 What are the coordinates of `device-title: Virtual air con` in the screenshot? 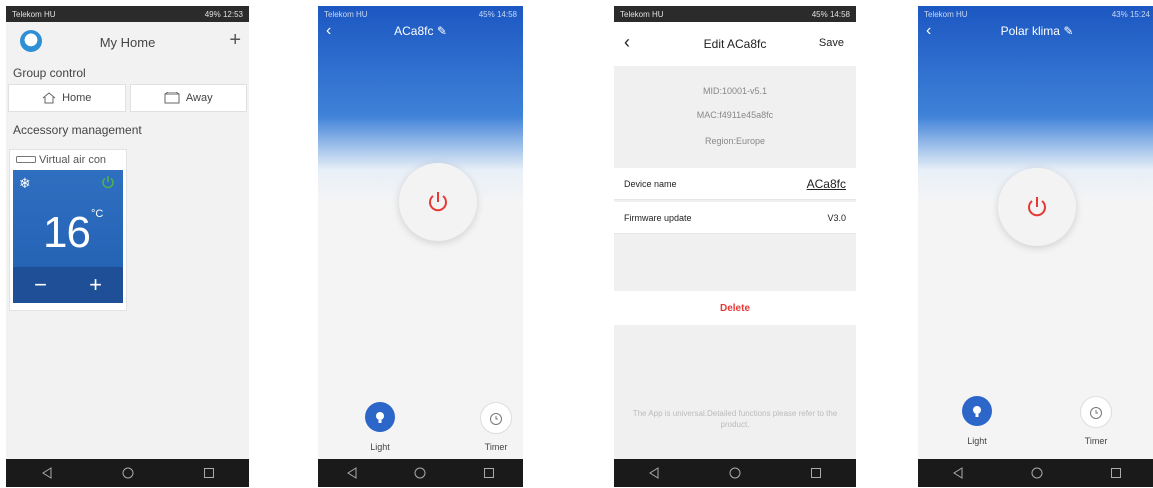 It's located at (61, 160).